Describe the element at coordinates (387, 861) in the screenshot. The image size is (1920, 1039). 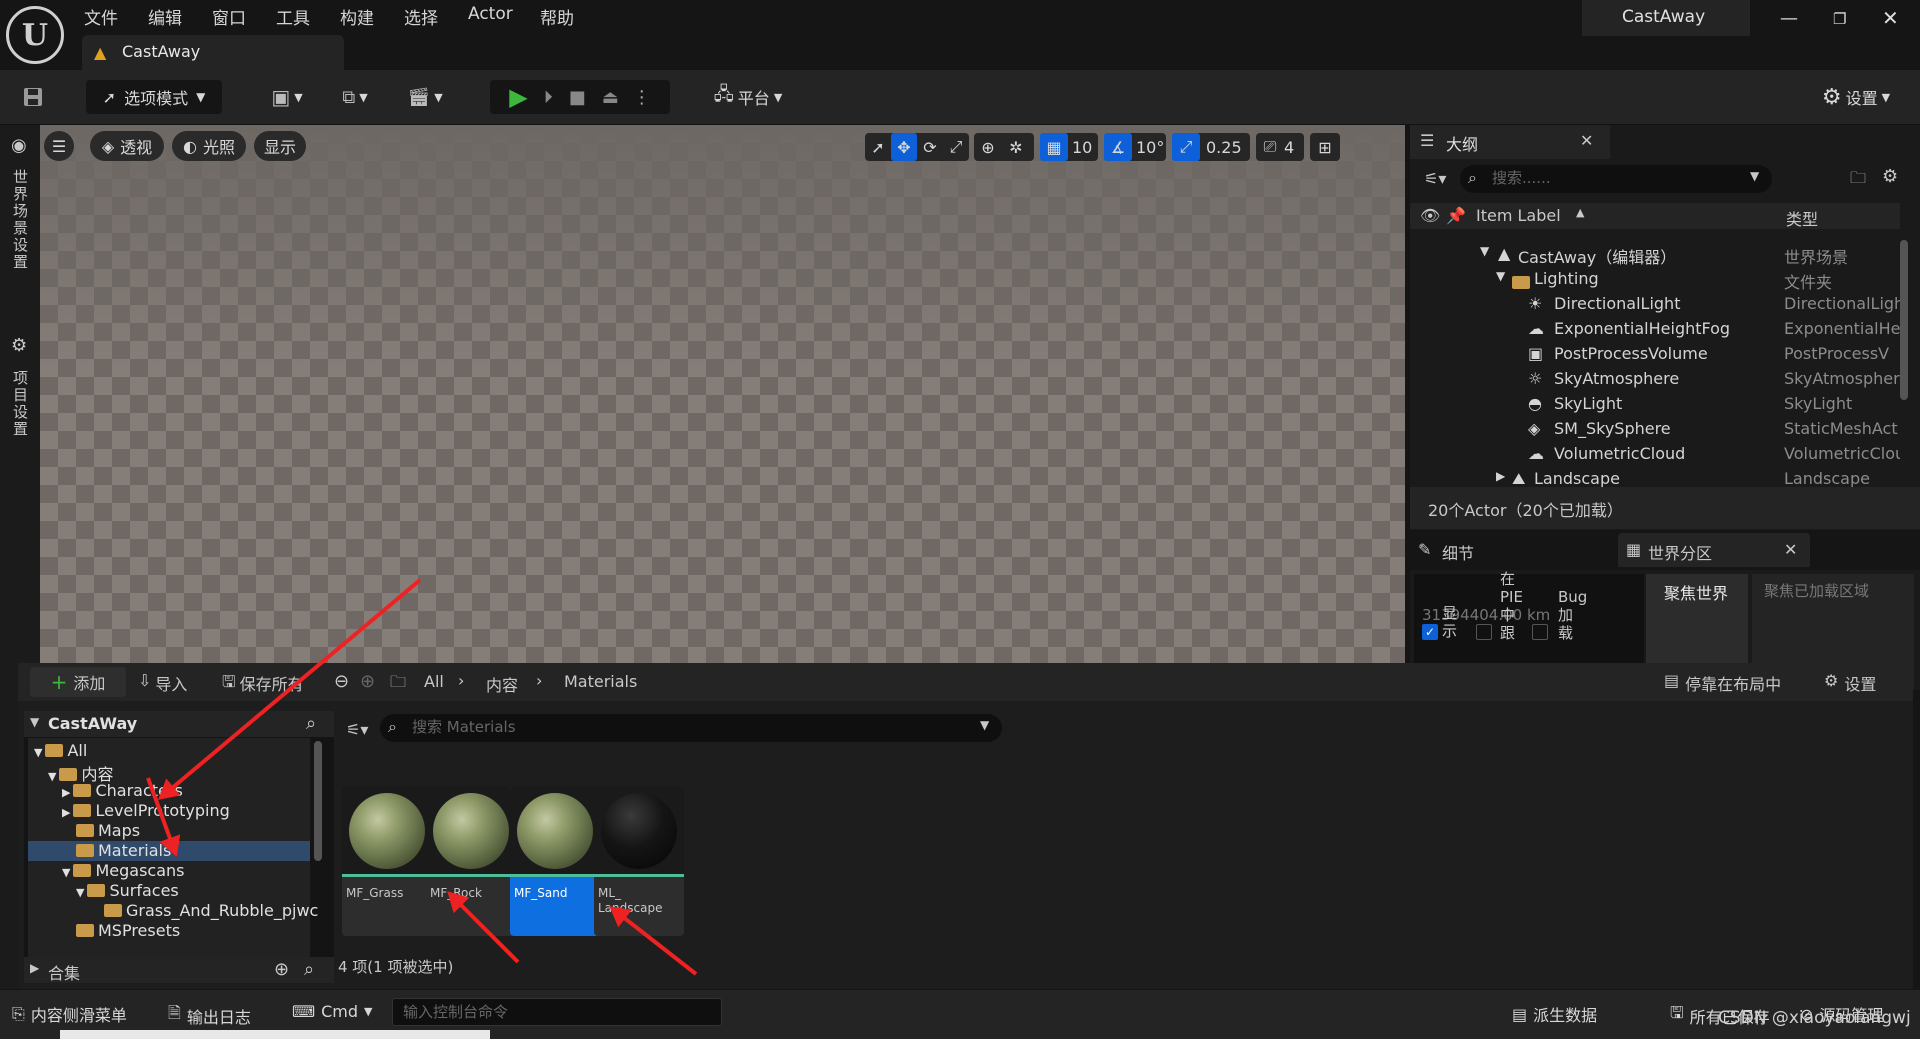
I see `asset-tile: MF_Grass` at that location.